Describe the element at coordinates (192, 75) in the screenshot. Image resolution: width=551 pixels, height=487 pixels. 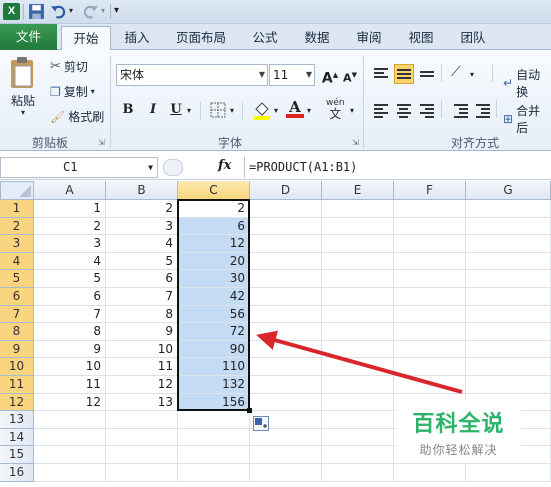
I see `font-name-combo: 宋体 ▼` at that location.